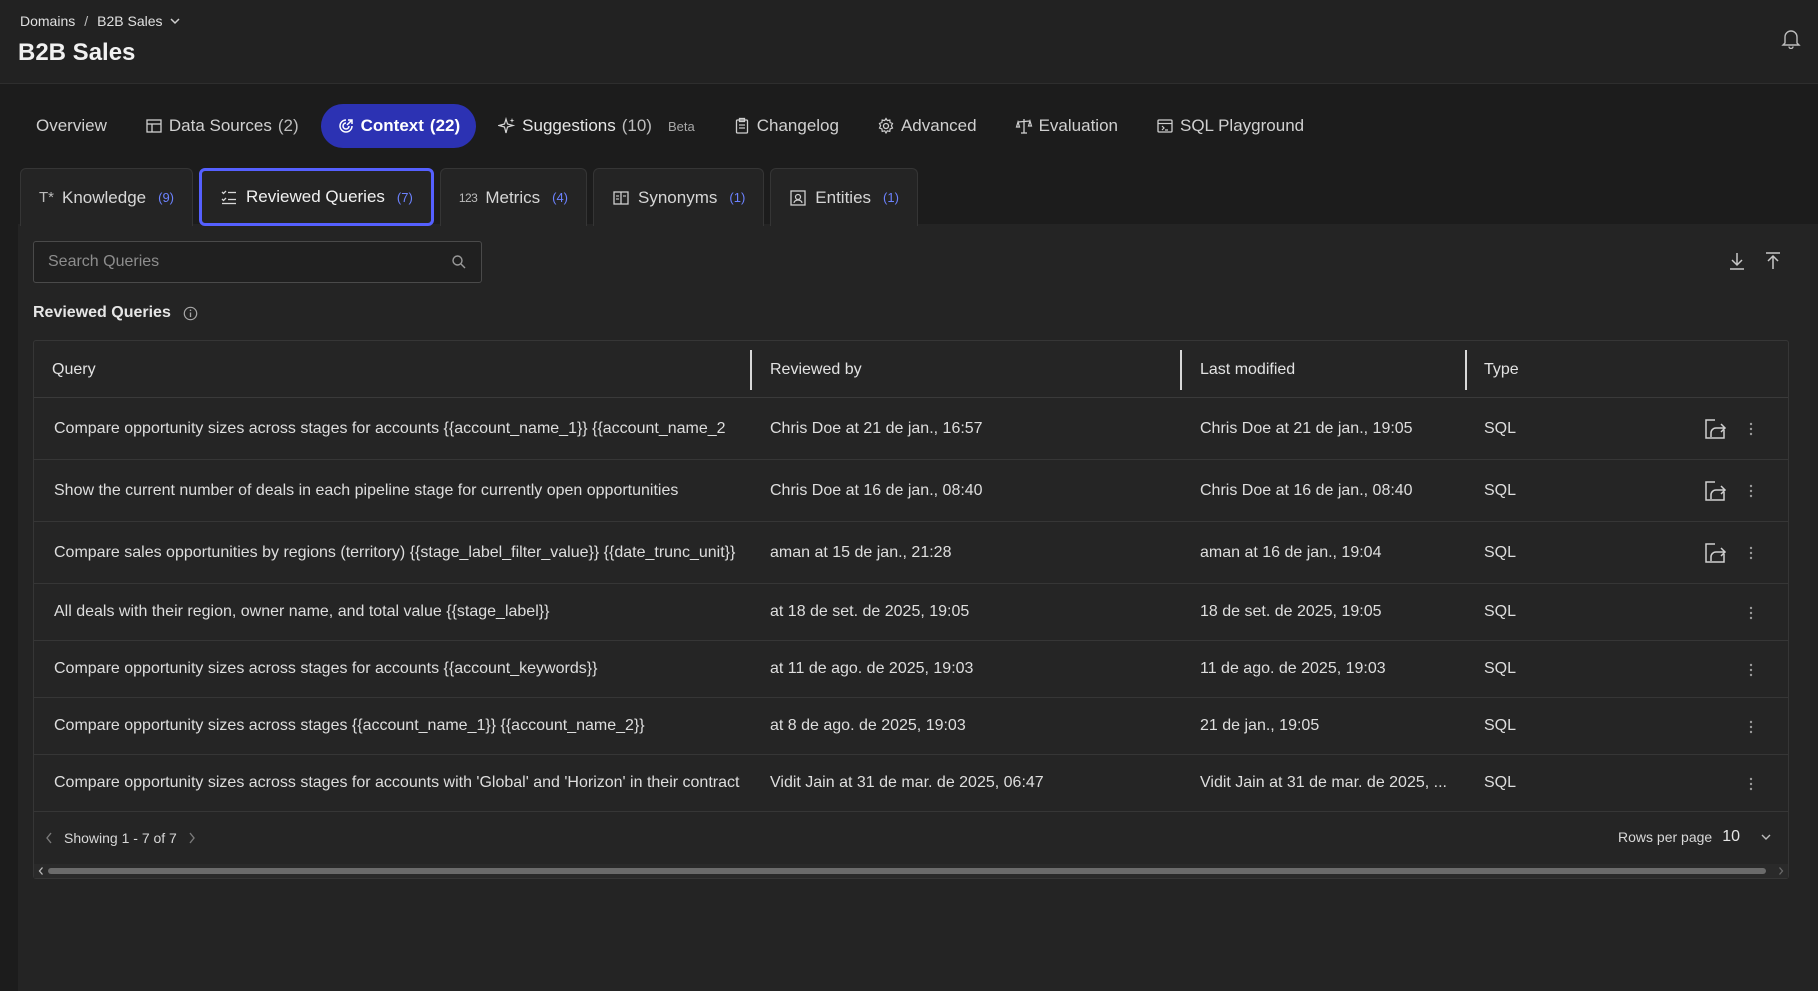 Image resolution: width=1818 pixels, height=991 pixels. I want to click on subtab-label: Synonyms, so click(678, 197).